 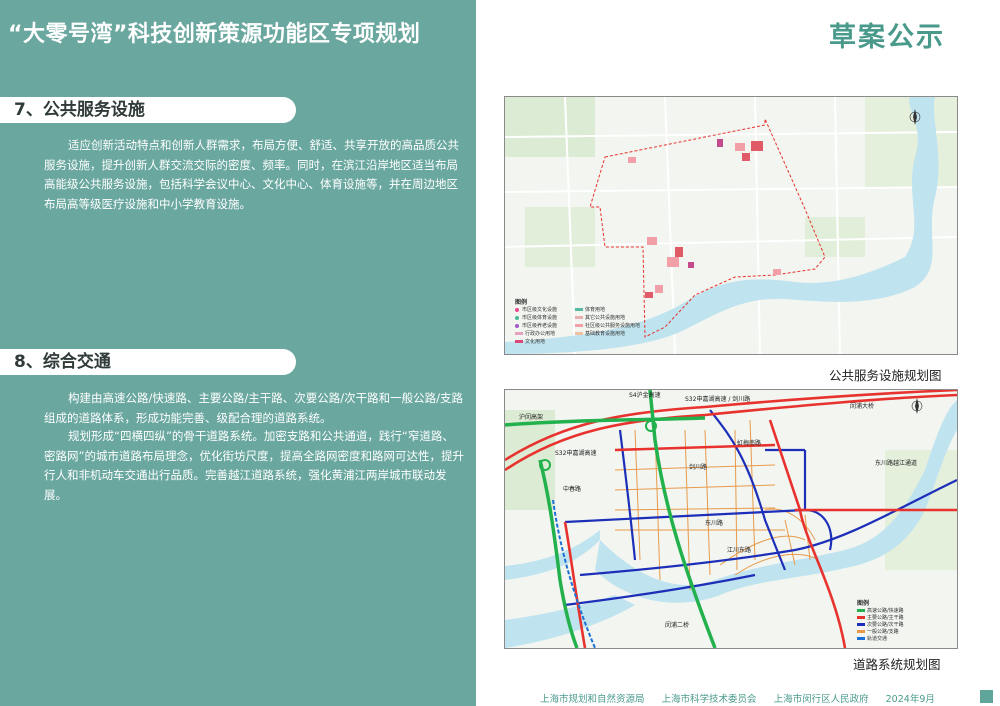 I want to click on road-label: 闵浦二桥, so click(x=677, y=625).